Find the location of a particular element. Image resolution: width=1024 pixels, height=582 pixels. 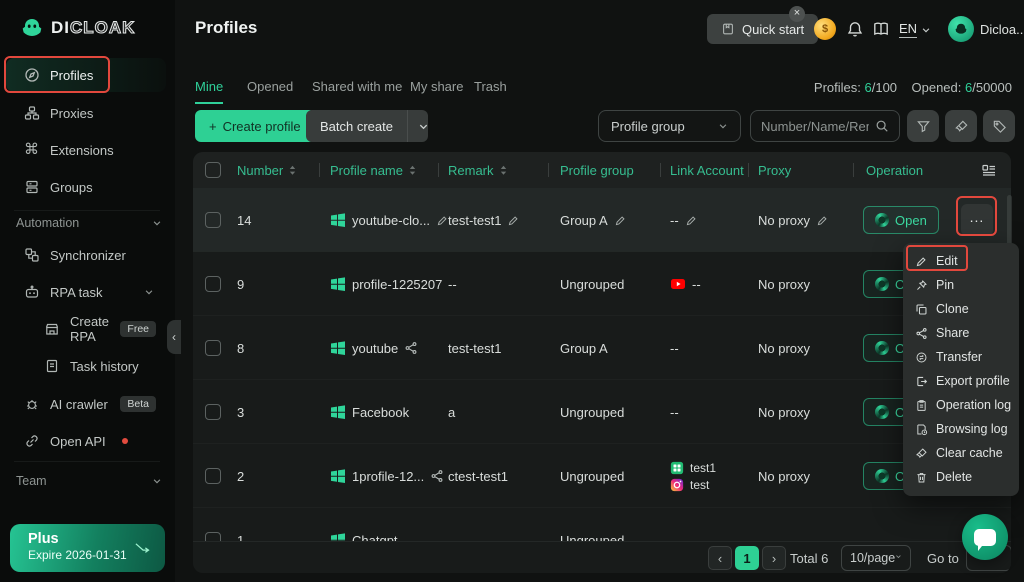

current-page-button: 1 is located at coordinates (747, 558).